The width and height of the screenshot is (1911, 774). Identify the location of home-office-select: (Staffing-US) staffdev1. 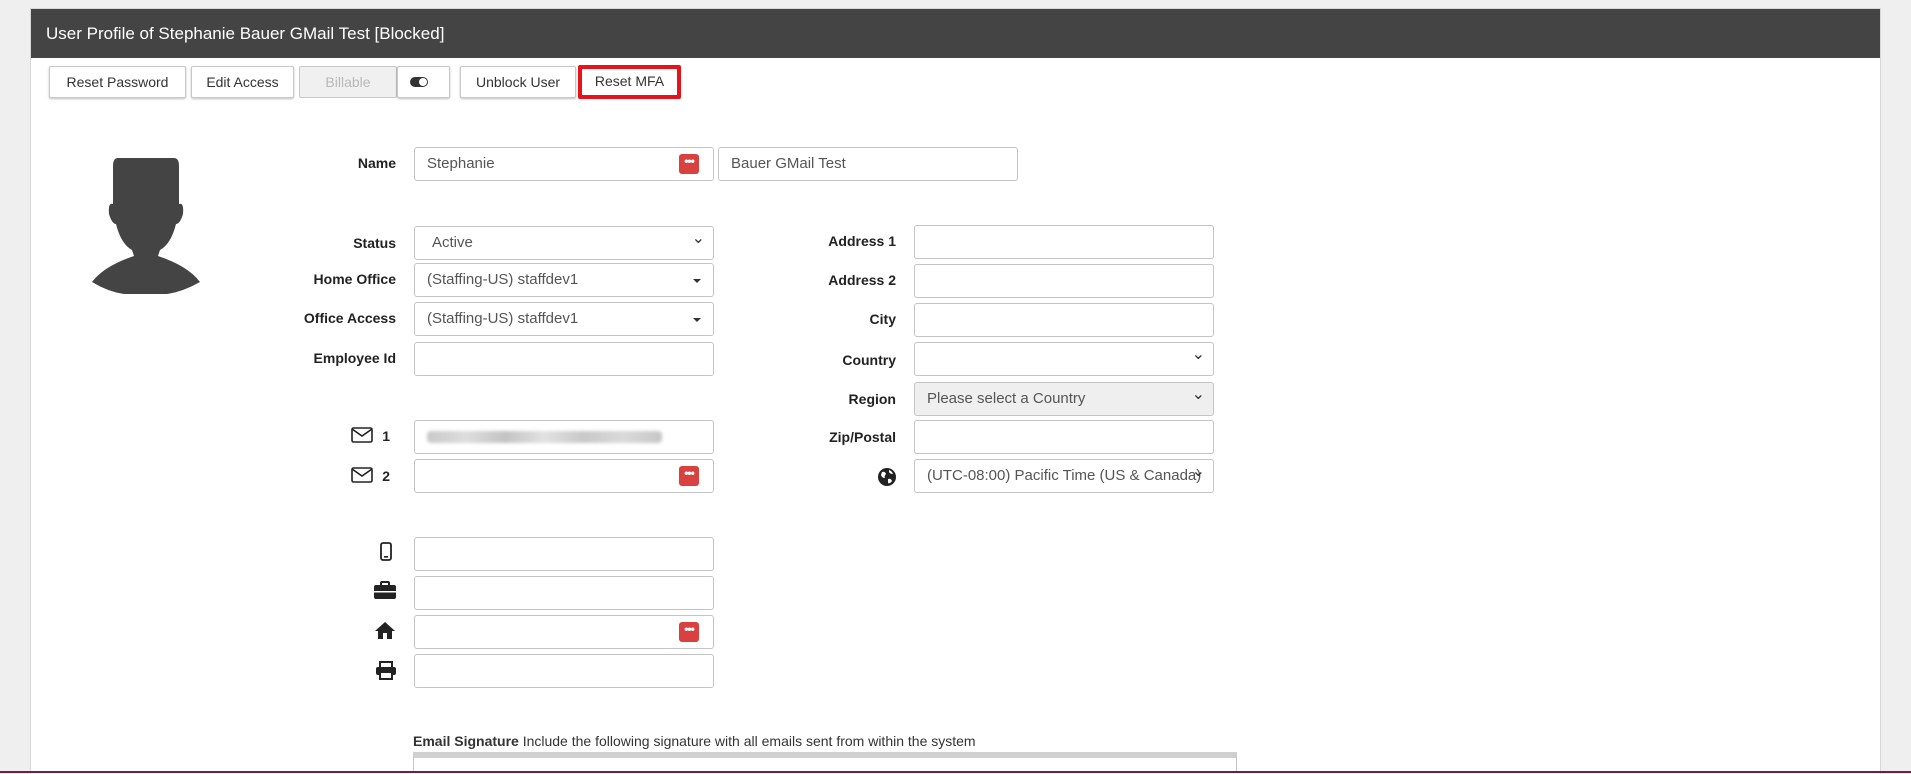
(564, 280).